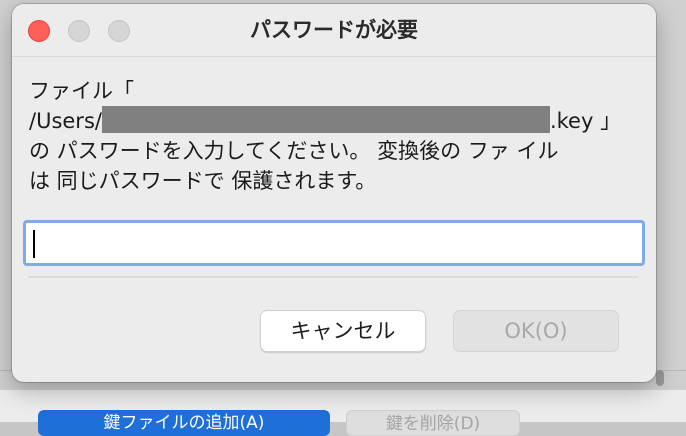 The image size is (686, 436). Describe the element at coordinates (203, 181) in the screenshot. I see `message-line-4: は 同じパスワードで 保護されます。` at that location.